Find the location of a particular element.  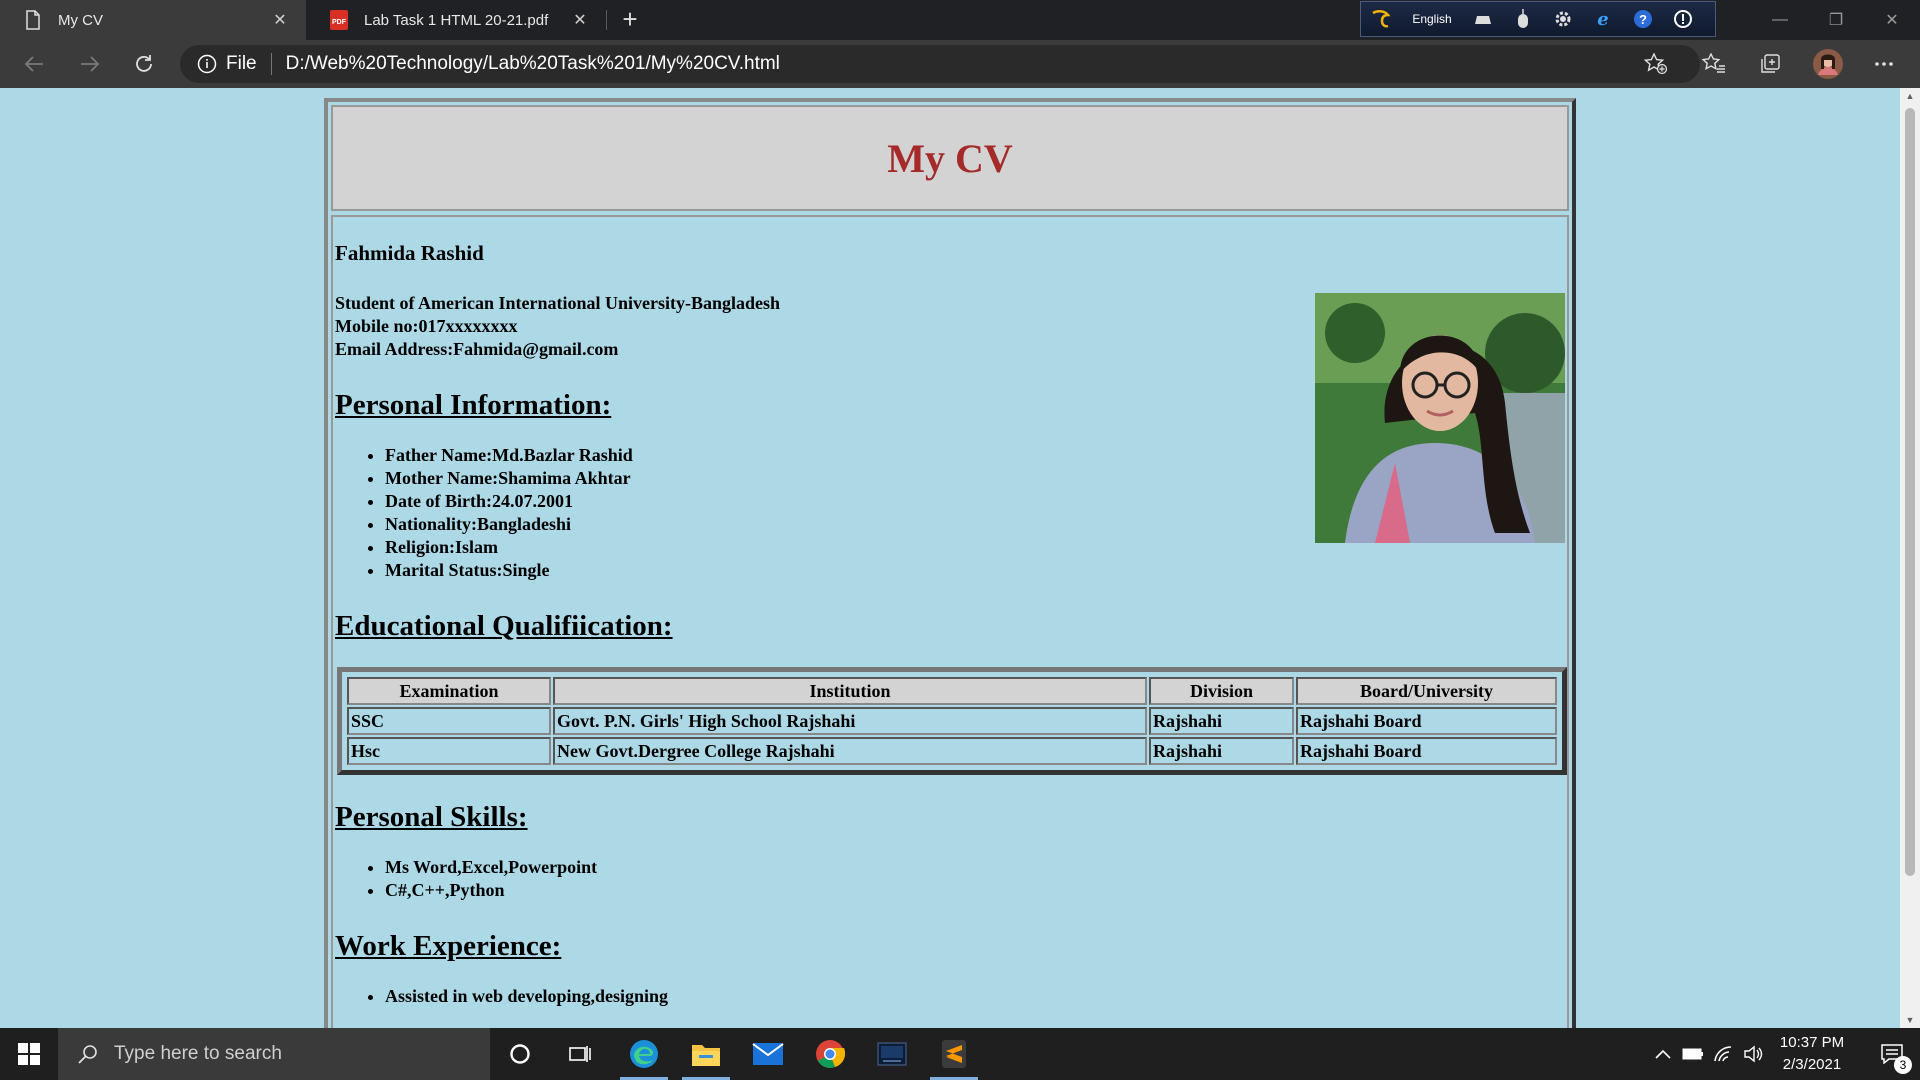

column-header: Division is located at coordinates (1221, 691).